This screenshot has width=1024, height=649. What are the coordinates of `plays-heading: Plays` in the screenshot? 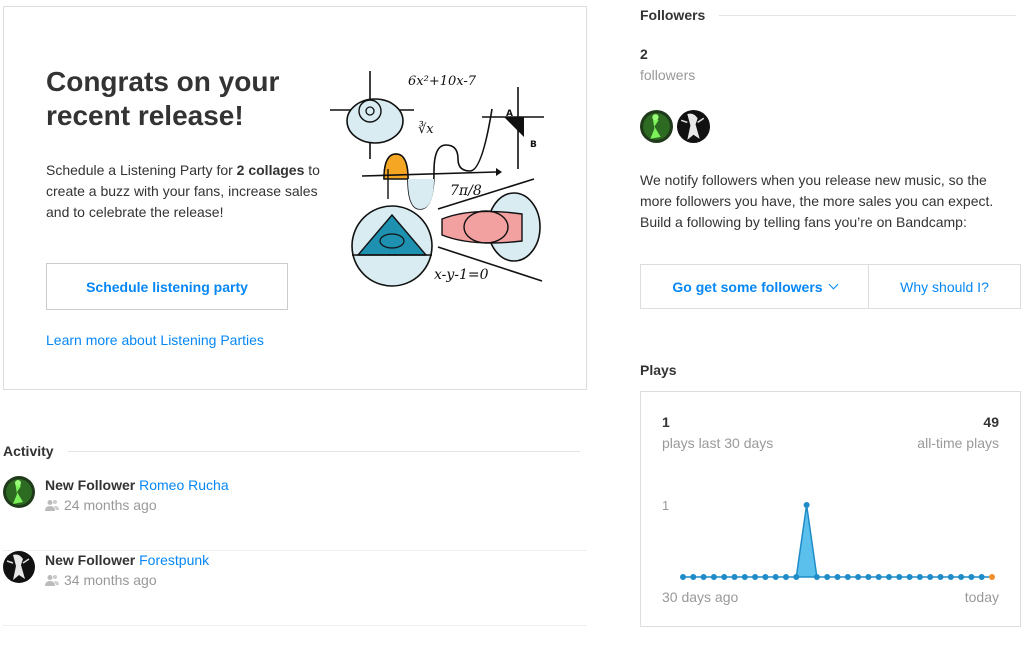 It's located at (658, 370).